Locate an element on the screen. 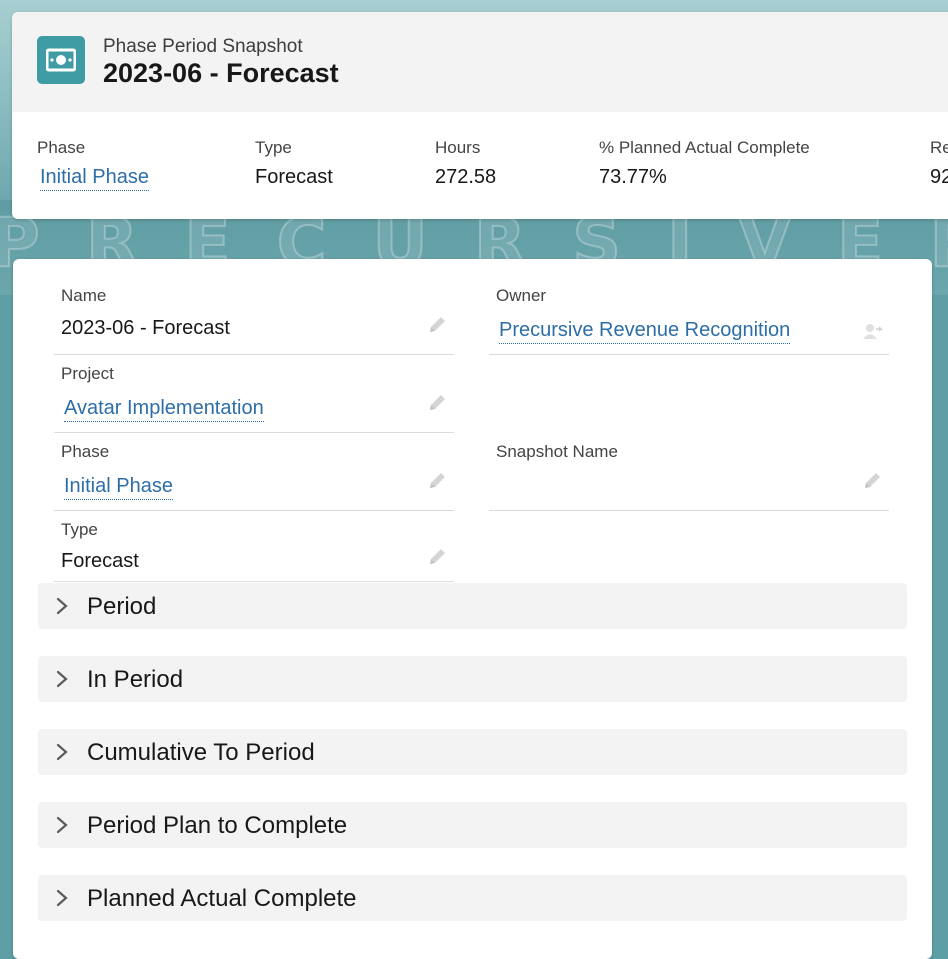 Image resolution: width=948 pixels, height=959 pixels. section-label: Period is located at coordinates (122, 606).